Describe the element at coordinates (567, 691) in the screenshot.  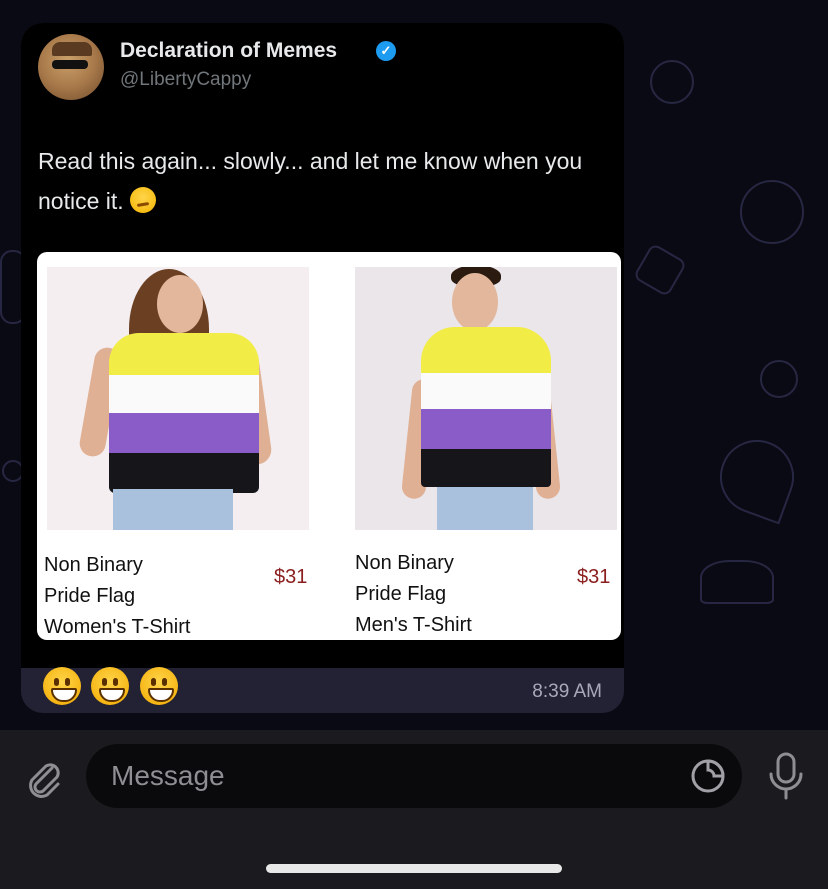
I see `message-timestamp: 8:39 AM` at that location.